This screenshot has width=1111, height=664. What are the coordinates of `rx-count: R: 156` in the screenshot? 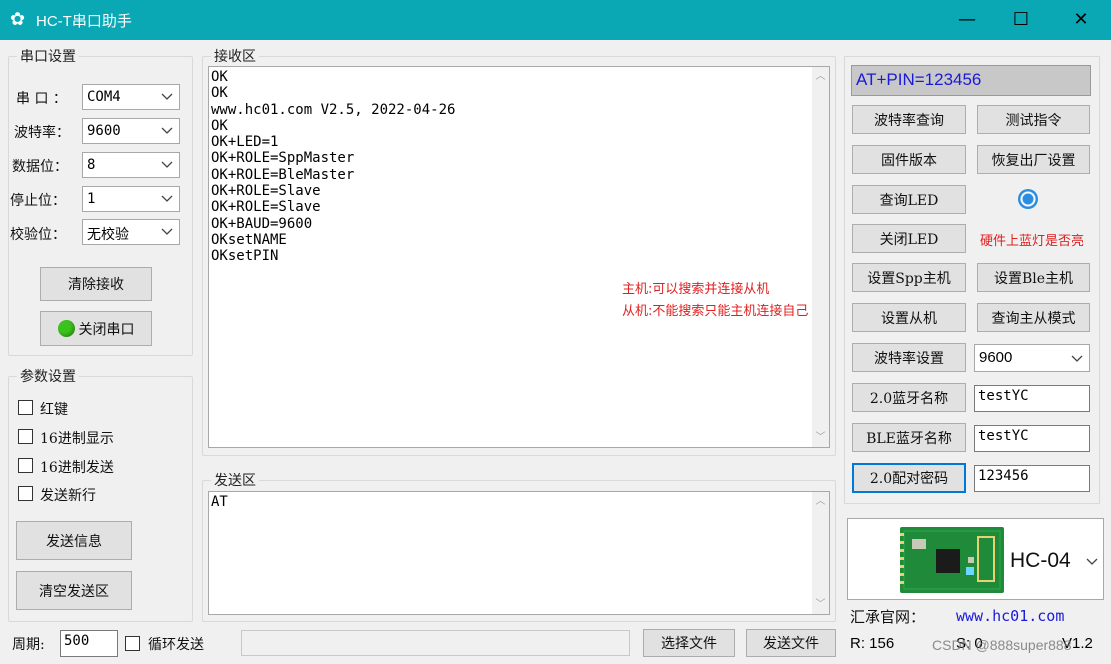 It's located at (872, 643).